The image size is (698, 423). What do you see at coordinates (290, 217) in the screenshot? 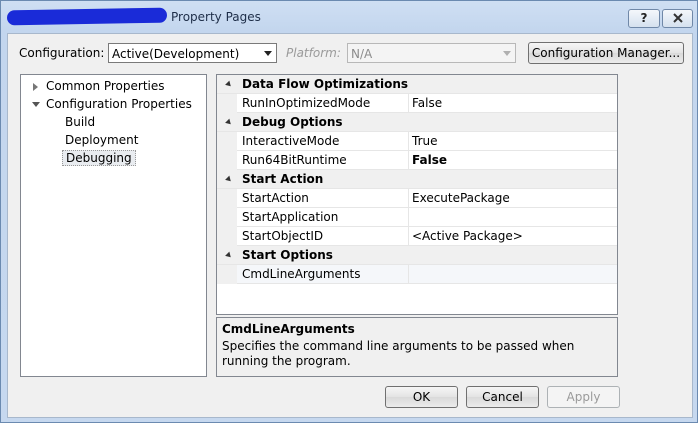
I see `property-name: StartApplication` at bounding box center [290, 217].